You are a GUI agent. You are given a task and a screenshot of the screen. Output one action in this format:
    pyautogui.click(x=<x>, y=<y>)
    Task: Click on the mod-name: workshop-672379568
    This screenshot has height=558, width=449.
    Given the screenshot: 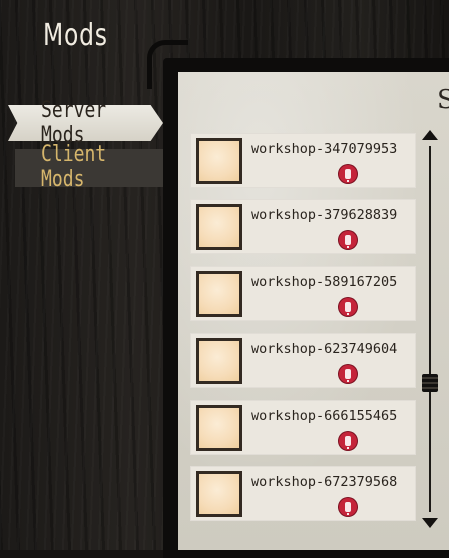 What is the action you would take?
    pyautogui.click(x=324, y=482)
    